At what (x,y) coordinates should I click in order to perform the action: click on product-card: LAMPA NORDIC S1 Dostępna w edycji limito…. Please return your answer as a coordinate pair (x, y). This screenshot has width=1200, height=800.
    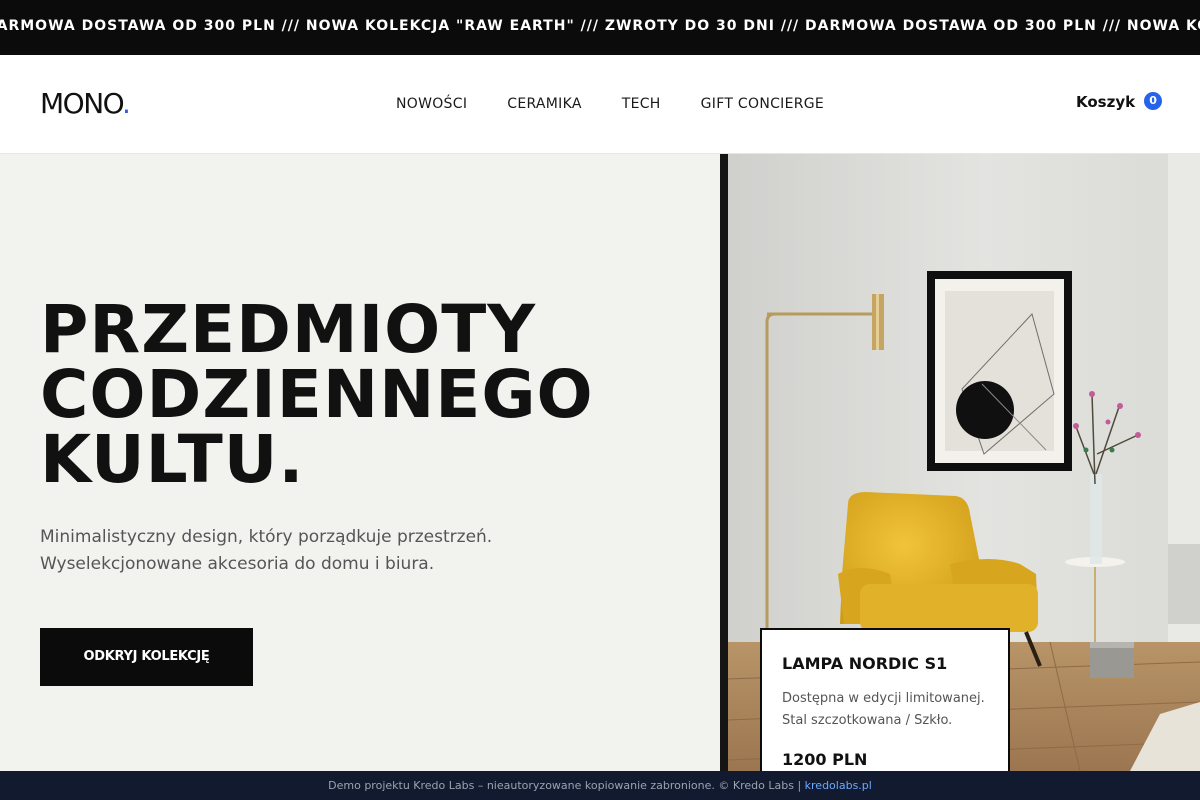
    Looking at the image, I should click on (885, 703).